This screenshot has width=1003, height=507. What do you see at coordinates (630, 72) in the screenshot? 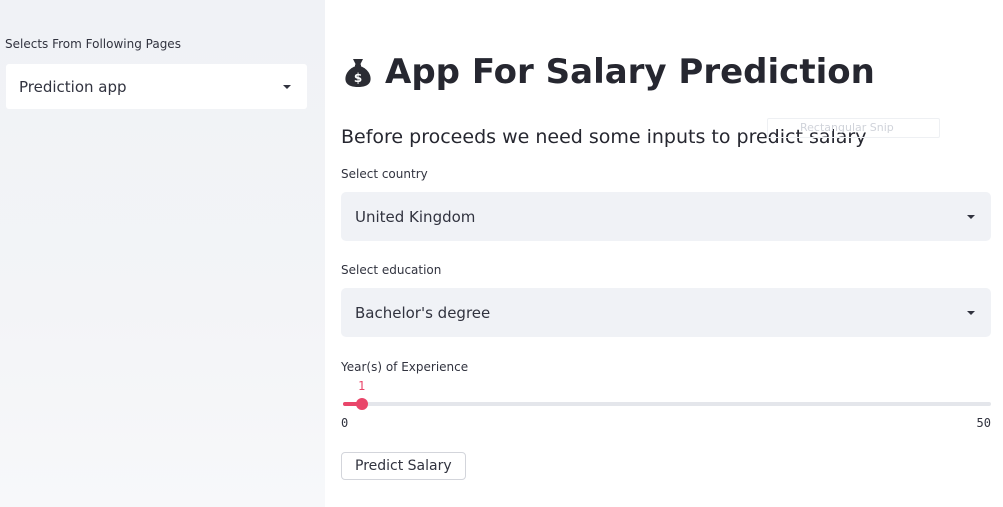
I see `page-title-text: App For Salary Prediction` at bounding box center [630, 72].